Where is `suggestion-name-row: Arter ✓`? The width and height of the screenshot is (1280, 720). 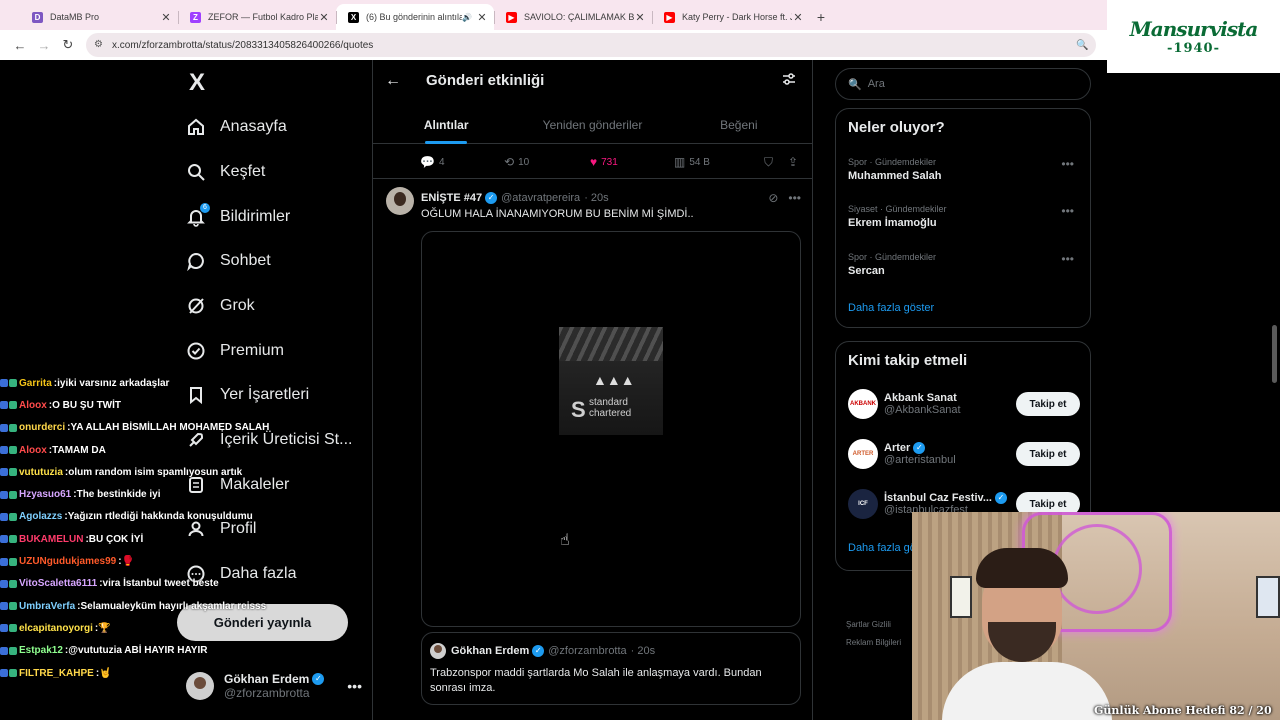
suggestion-name-row: Arter ✓ is located at coordinates (920, 448).